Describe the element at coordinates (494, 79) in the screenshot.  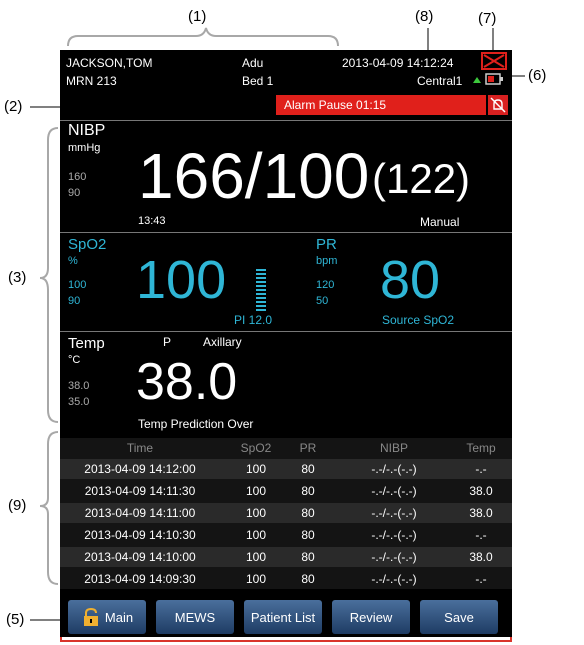
I see `battery-icon` at that location.